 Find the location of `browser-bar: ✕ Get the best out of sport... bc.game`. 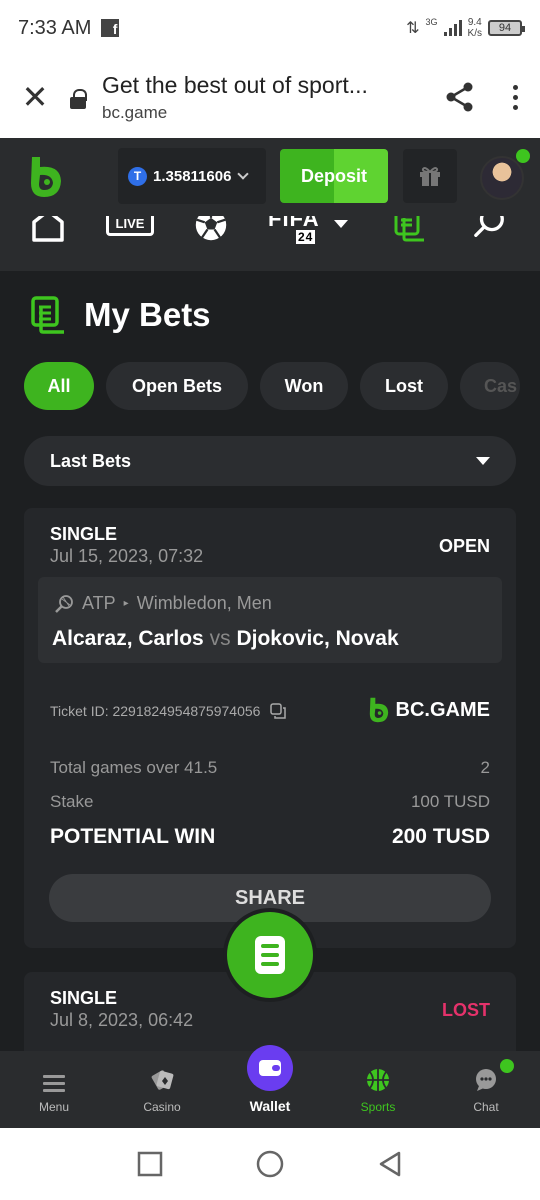

browser-bar: ✕ Get the best out of sport... bc.game is located at coordinates (270, 97).